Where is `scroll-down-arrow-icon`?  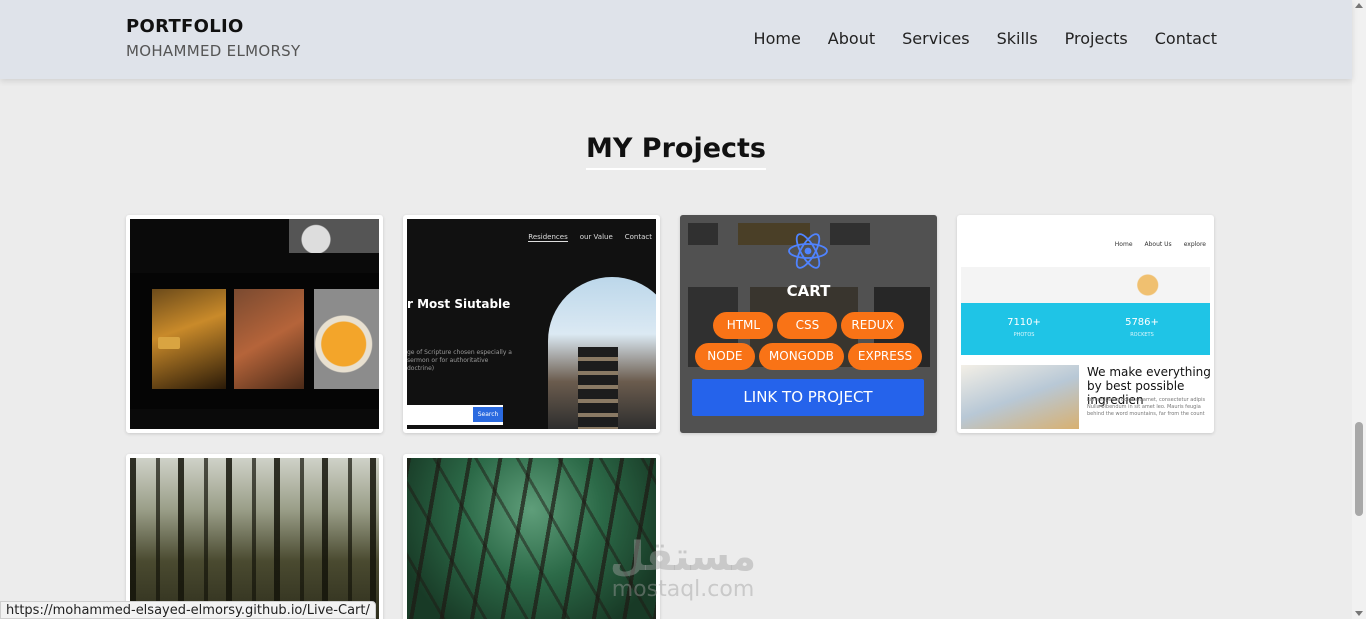
scroll-down-arrow-icon is located at coordinates (1359, 613).